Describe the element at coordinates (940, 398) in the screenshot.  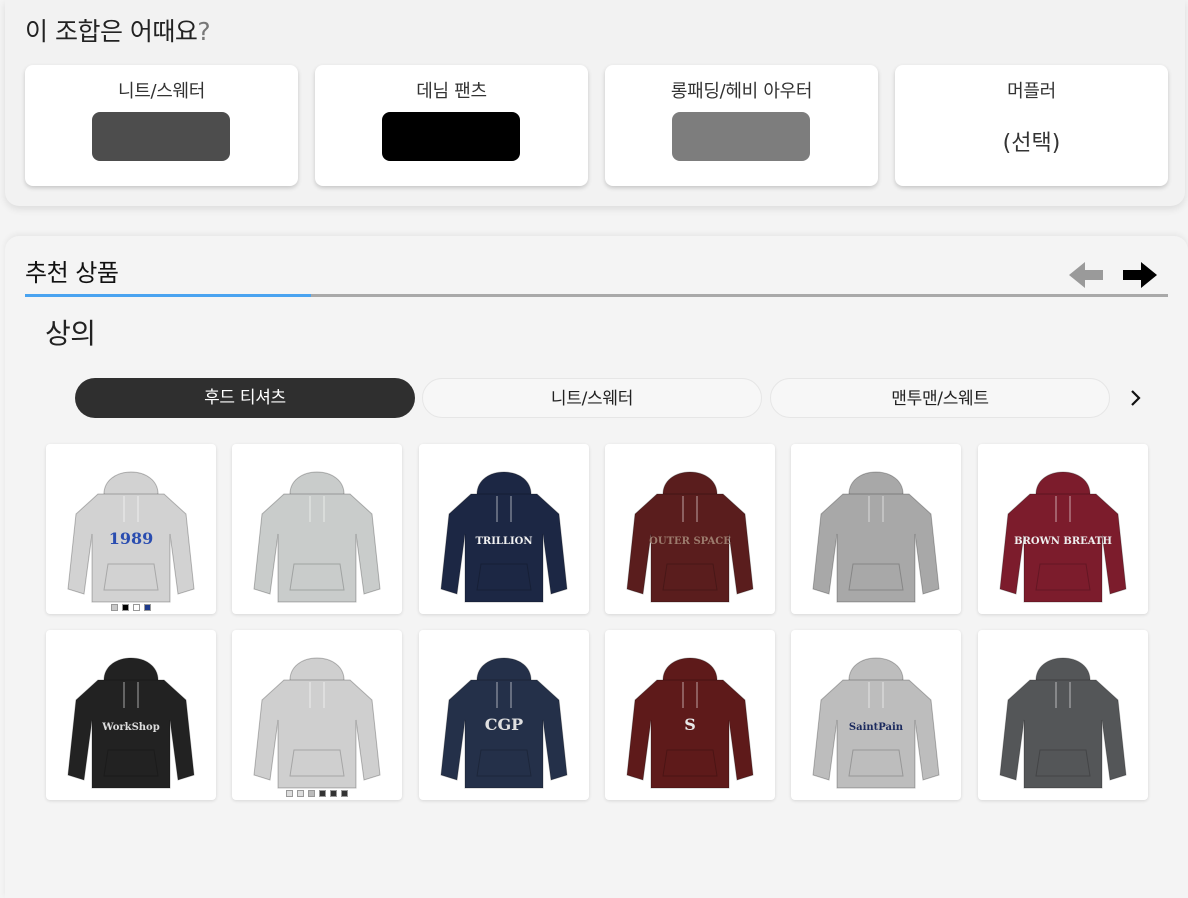
I see `tab-sweatshirt: 맨투맨/스웨트` at that location.